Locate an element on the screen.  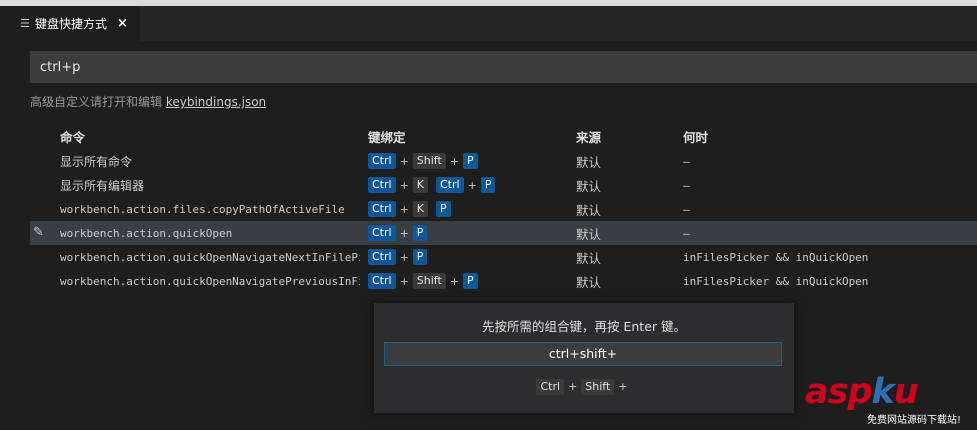
command-cell: 显示所有编辑器 is located at coordinates (102, 185).